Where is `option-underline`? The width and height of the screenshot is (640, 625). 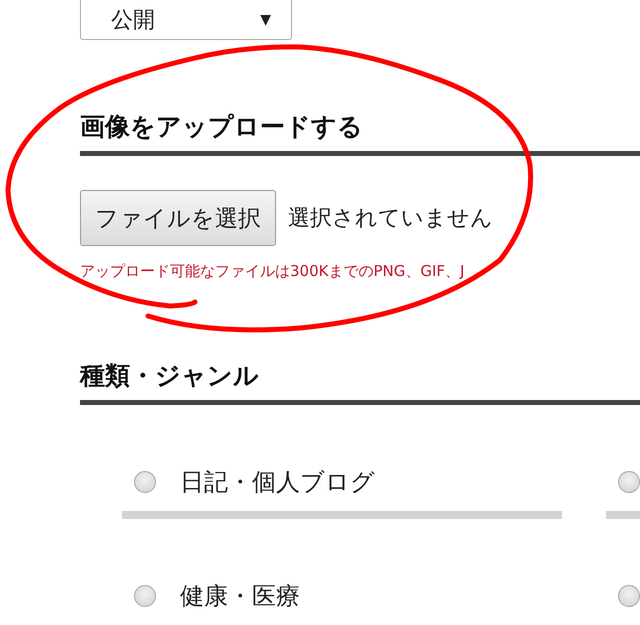
option-underline is located at coordinates (623, 515).